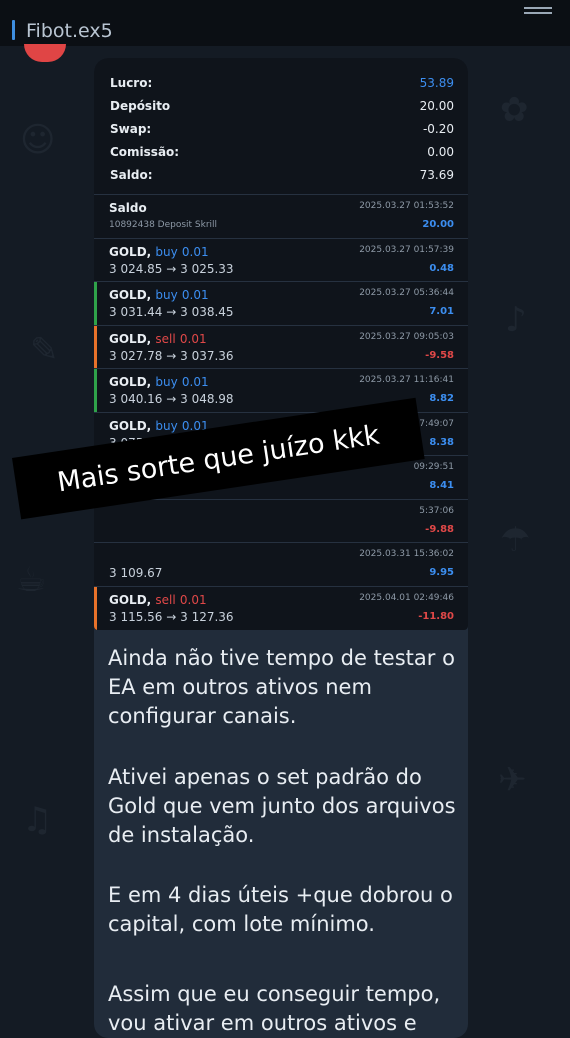 This screenshot has width=570, height=1038. Describe the element at coordinates (282, 129) in the screenshot. I see `summary-row: Swap: -0.20` at that location.